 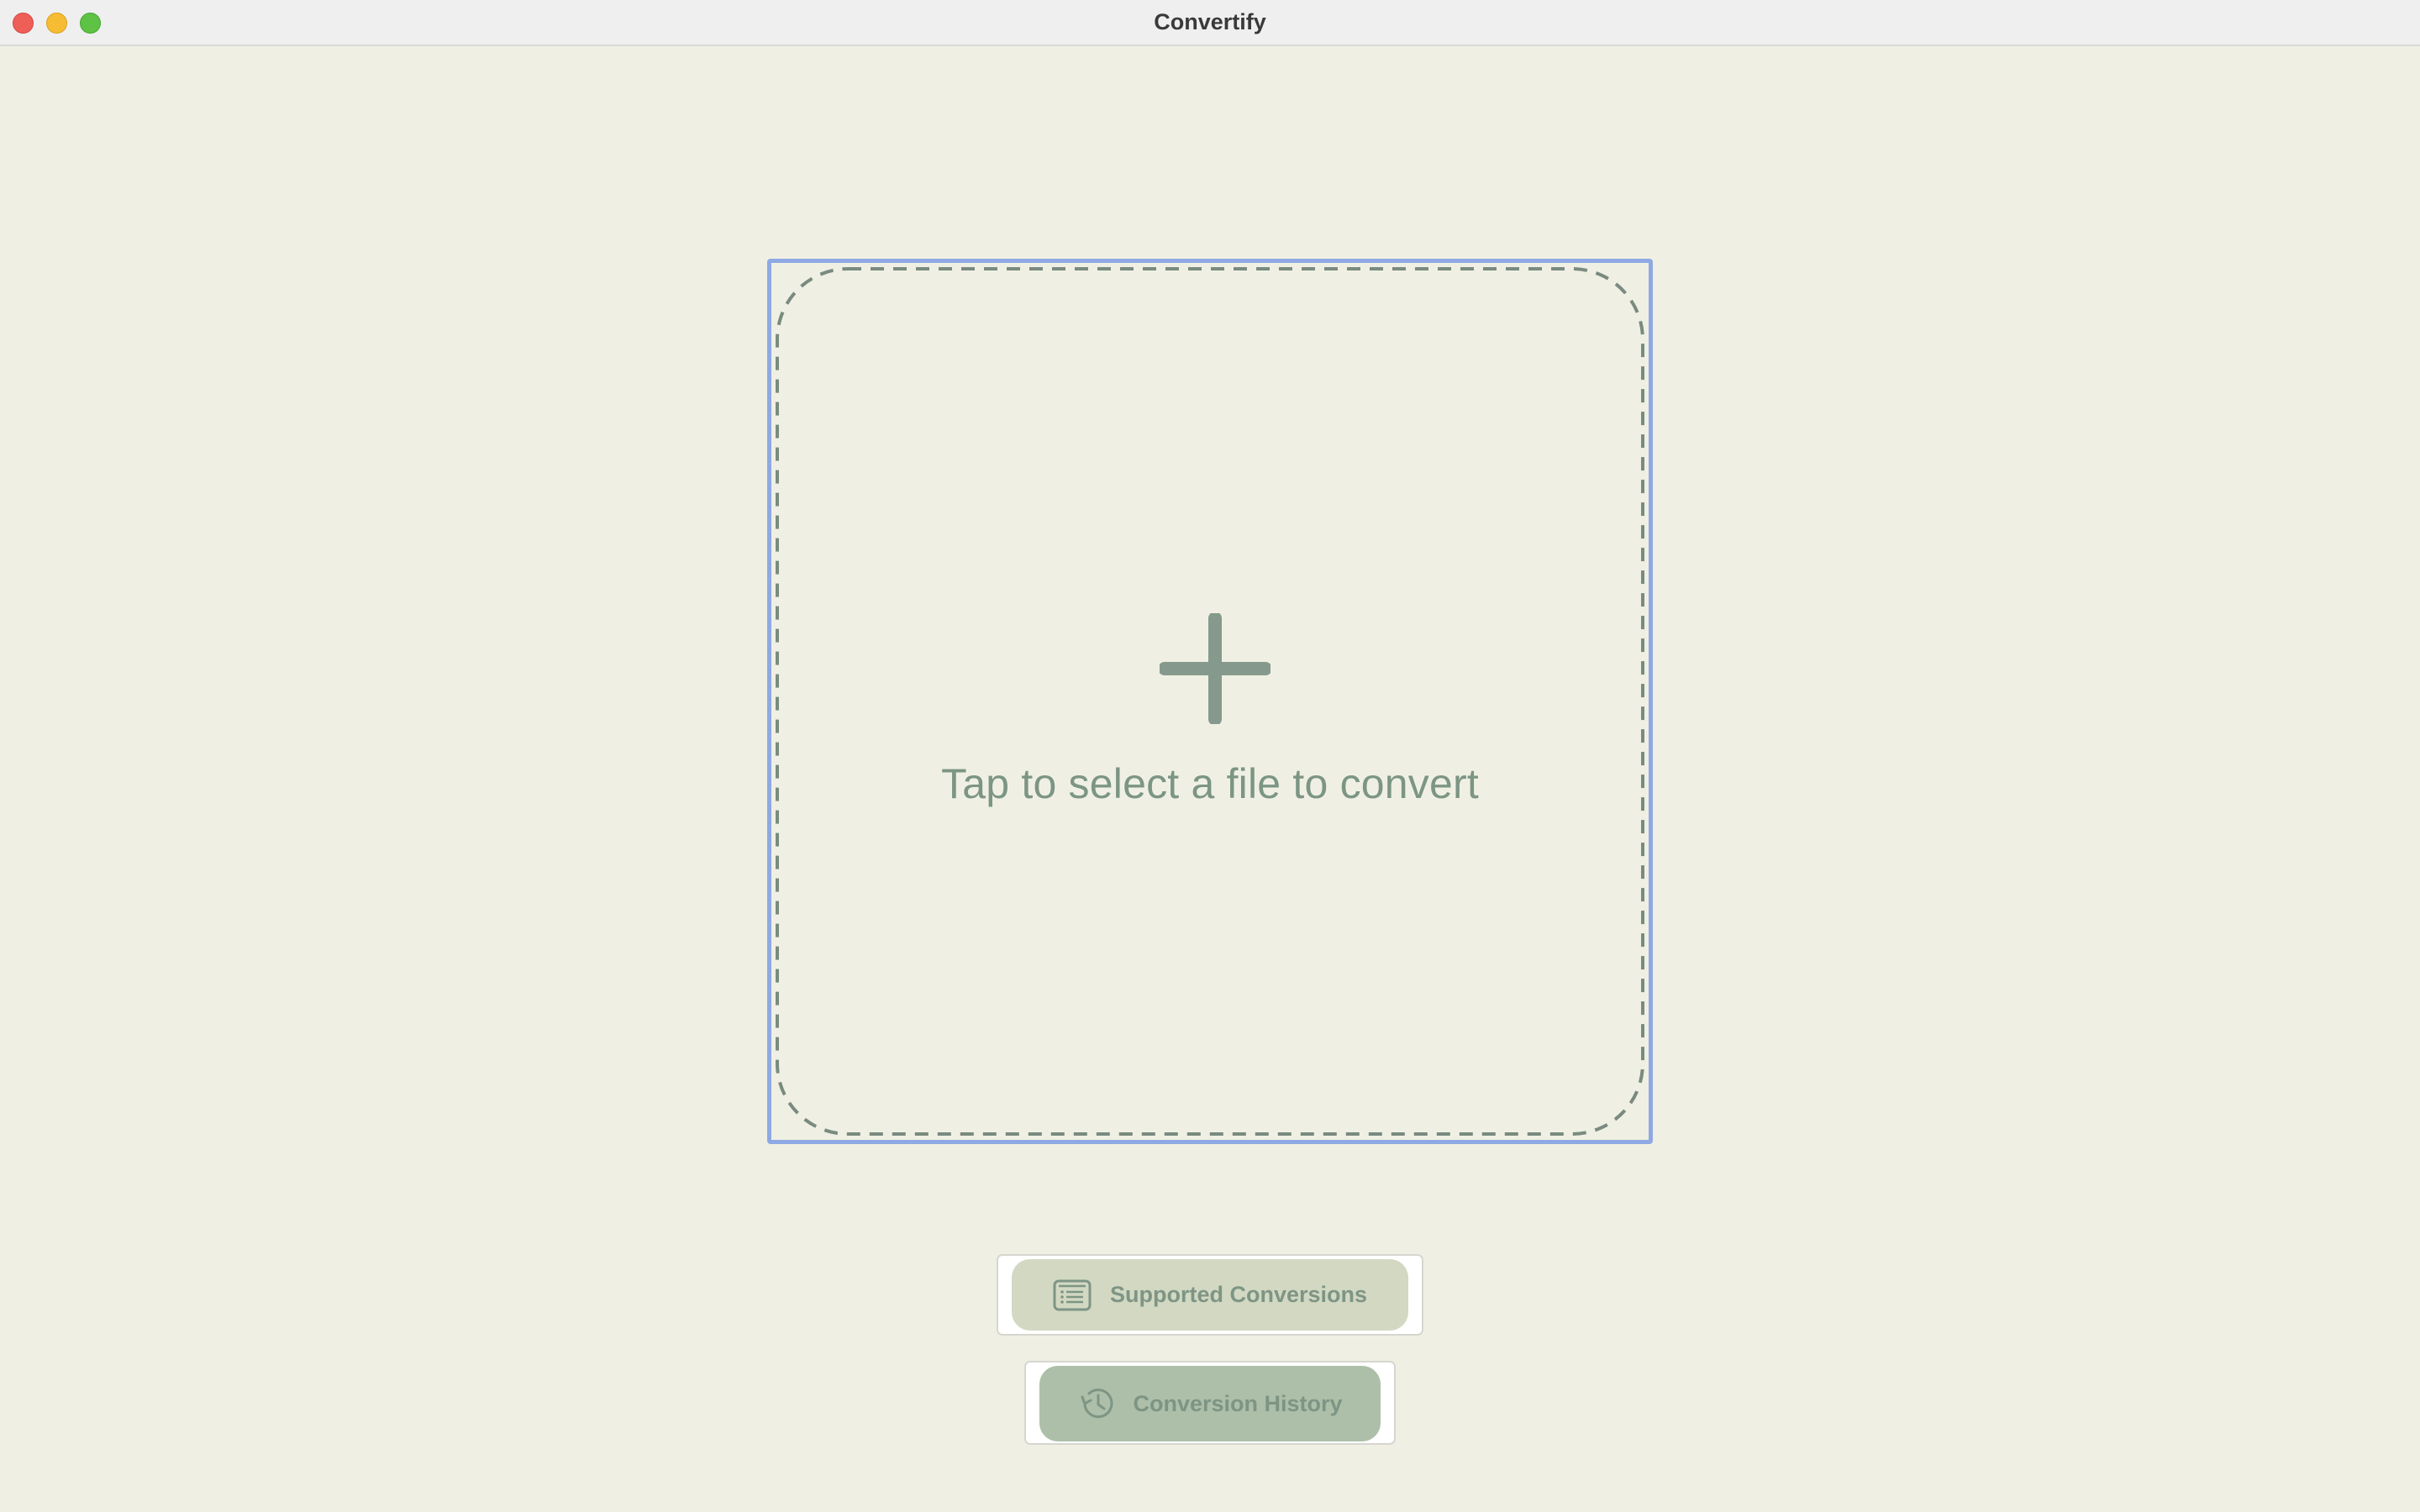 I want to click on conversion-history-label: Conversion History, so click(x=1238, y=1403).